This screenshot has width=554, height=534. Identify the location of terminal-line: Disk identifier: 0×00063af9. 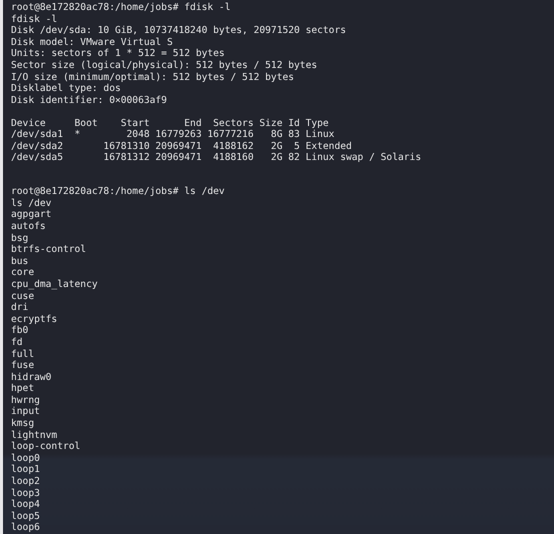
(89, 100).